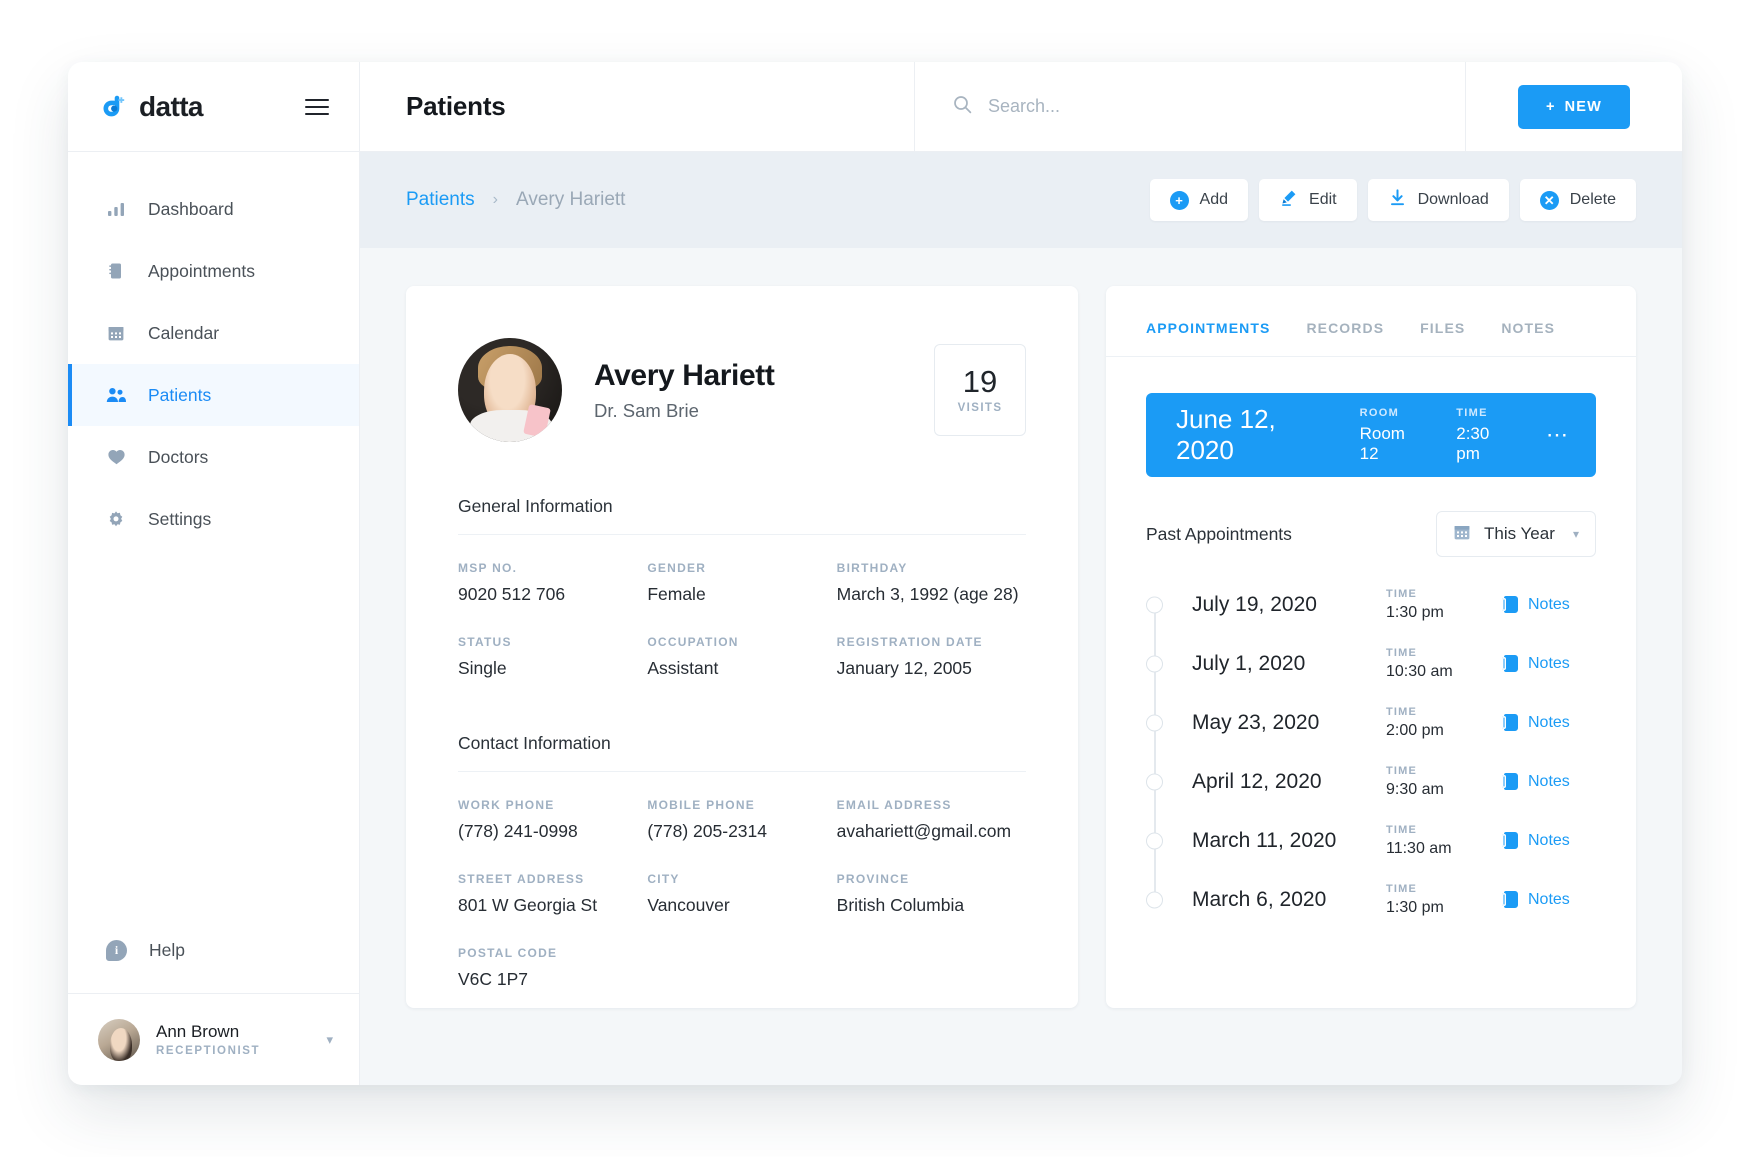  What do you see at coordinates (1371, 899) in the screenshot?
I see `list-item: March 6, 2020 TIME 1:30 pm Notes` at bounding box center [1371, 899].